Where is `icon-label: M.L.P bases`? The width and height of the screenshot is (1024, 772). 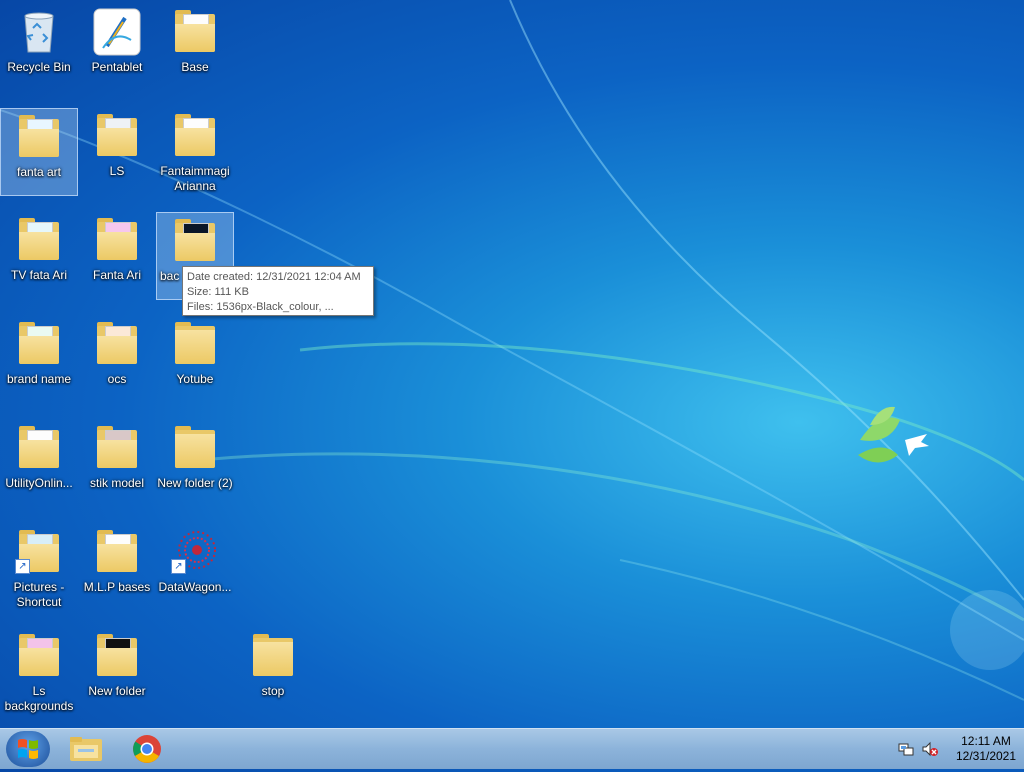 icon-label: M.L.P bases is located at coordinates (117, 587).